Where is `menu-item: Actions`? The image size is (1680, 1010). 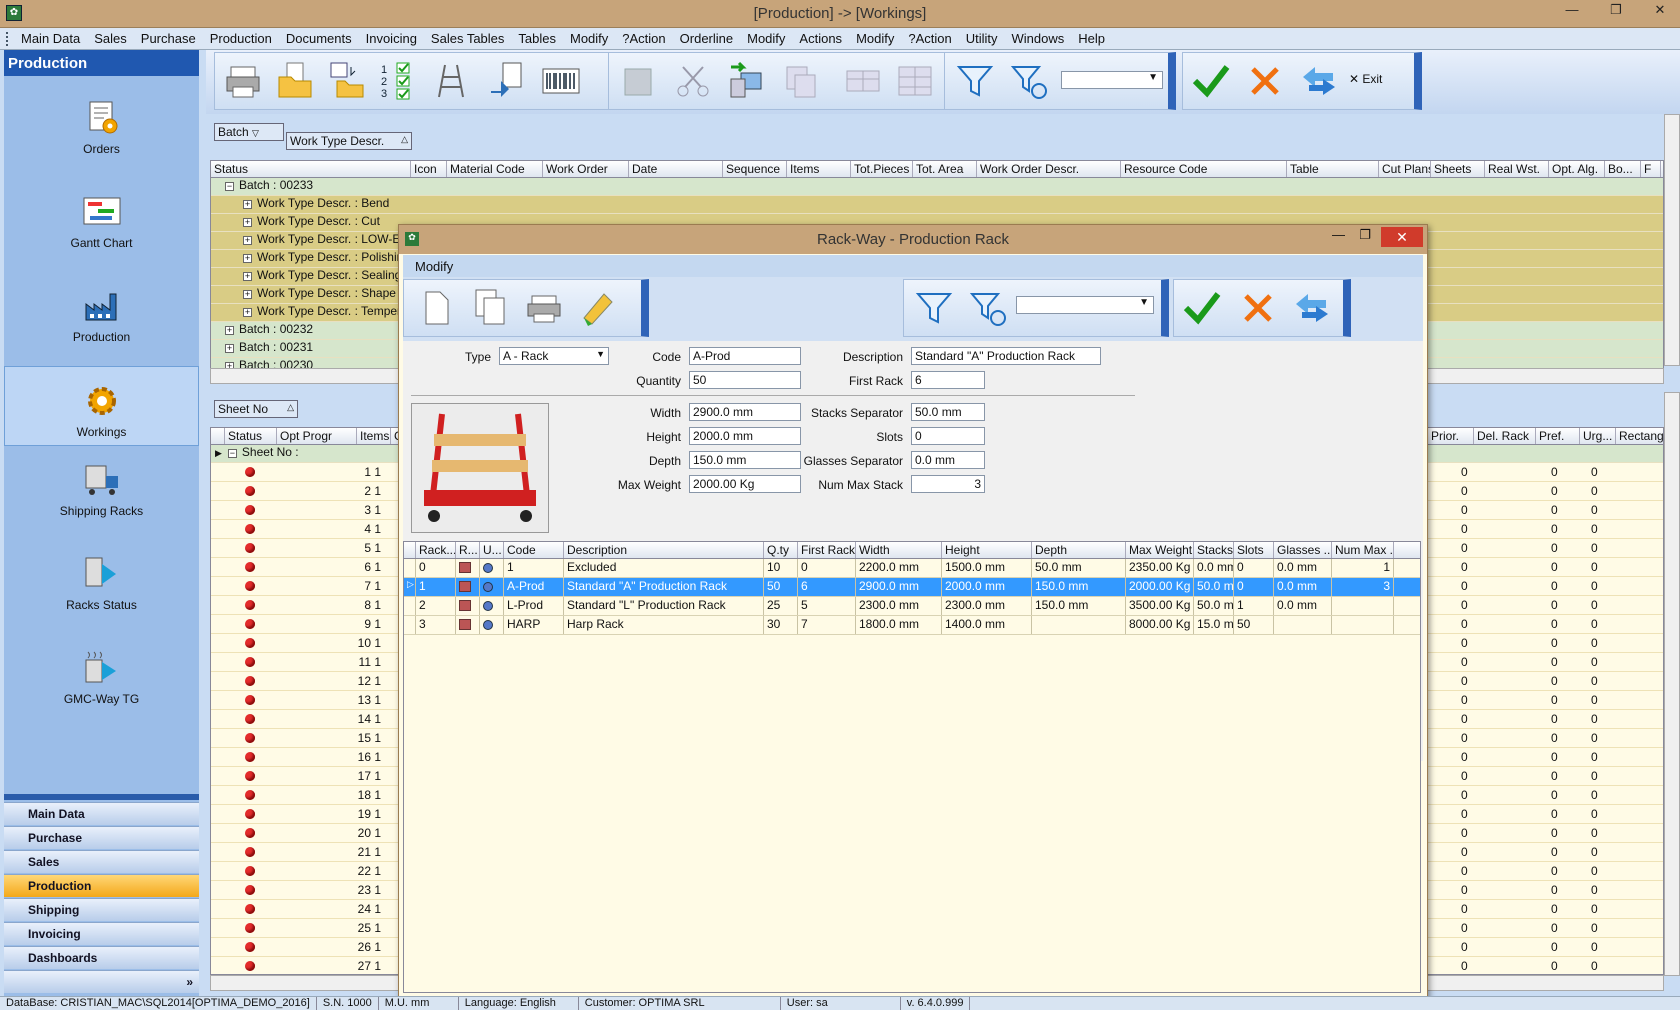
menu-item: Actions is located at coordinates (820, 38).